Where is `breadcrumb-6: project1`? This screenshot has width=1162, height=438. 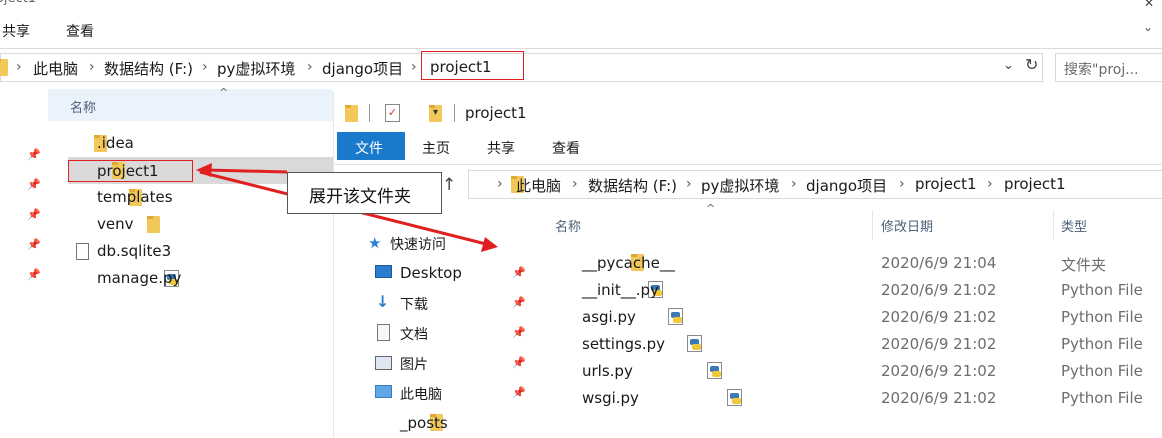
breadcrumb-6: project1 is located at coordinates (1035, 184).